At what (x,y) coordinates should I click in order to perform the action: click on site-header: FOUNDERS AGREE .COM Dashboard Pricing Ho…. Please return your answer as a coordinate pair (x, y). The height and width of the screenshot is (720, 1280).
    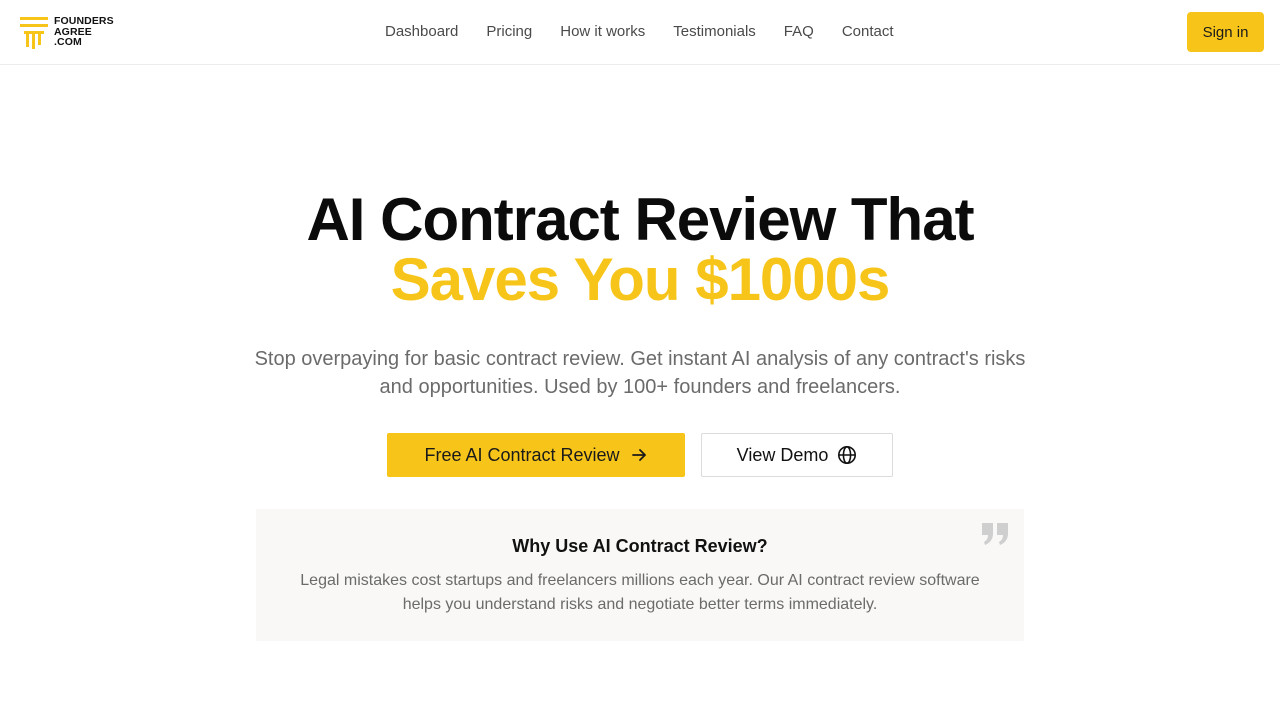
    Looking at the image, I should click on (640, 32).